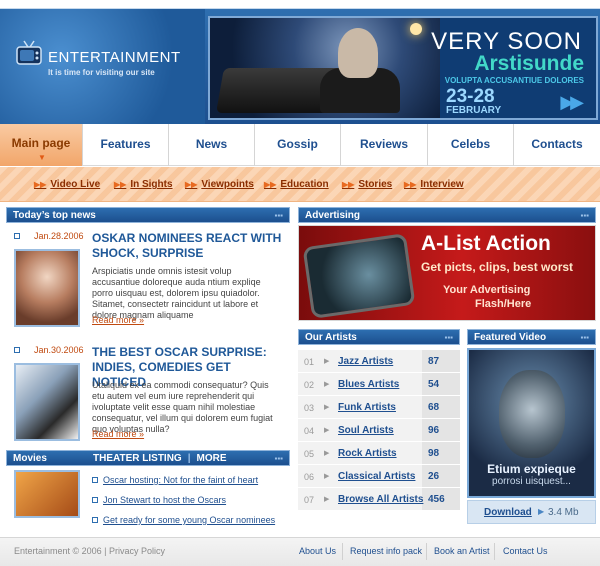 This screenshot has height=566, width=600. I want to click on chevron-down-icon: ▼, so click(42, 157).